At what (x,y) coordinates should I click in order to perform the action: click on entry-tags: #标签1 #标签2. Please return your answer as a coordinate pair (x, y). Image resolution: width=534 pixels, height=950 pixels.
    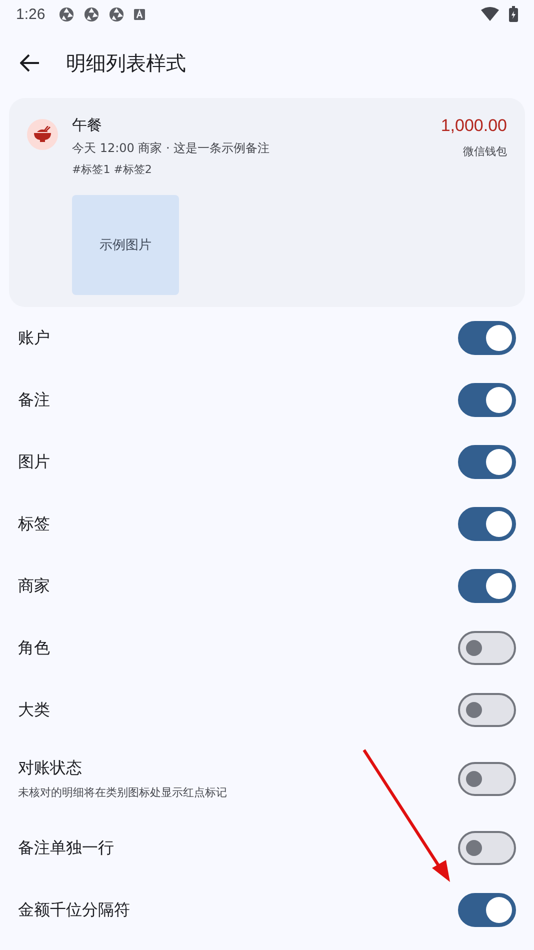
    Looking at the image, I should click on (249, 169).